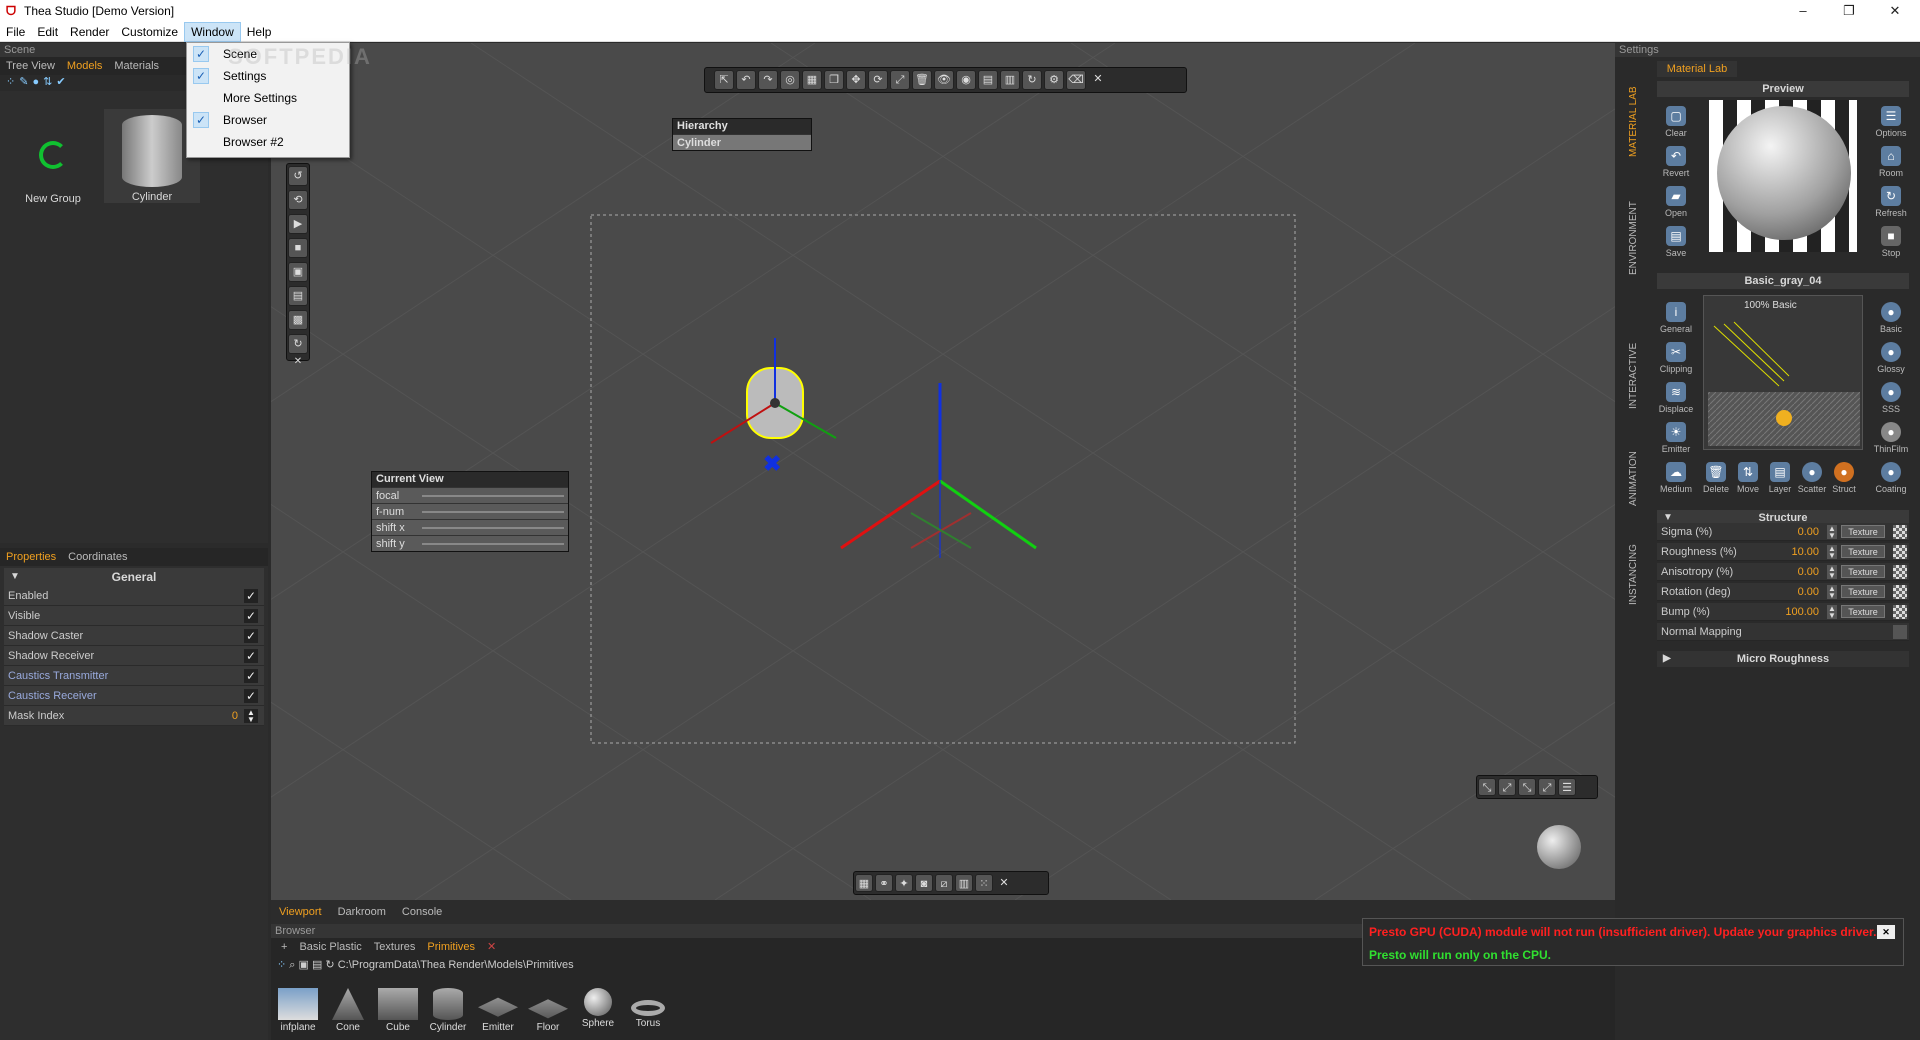 The image size is (1920, 1040). What do you see at coordinates (1004, 883) in the screenshot?
I see `close-render-toolbar-icon: ✕` at bounding box center [1004, 883].